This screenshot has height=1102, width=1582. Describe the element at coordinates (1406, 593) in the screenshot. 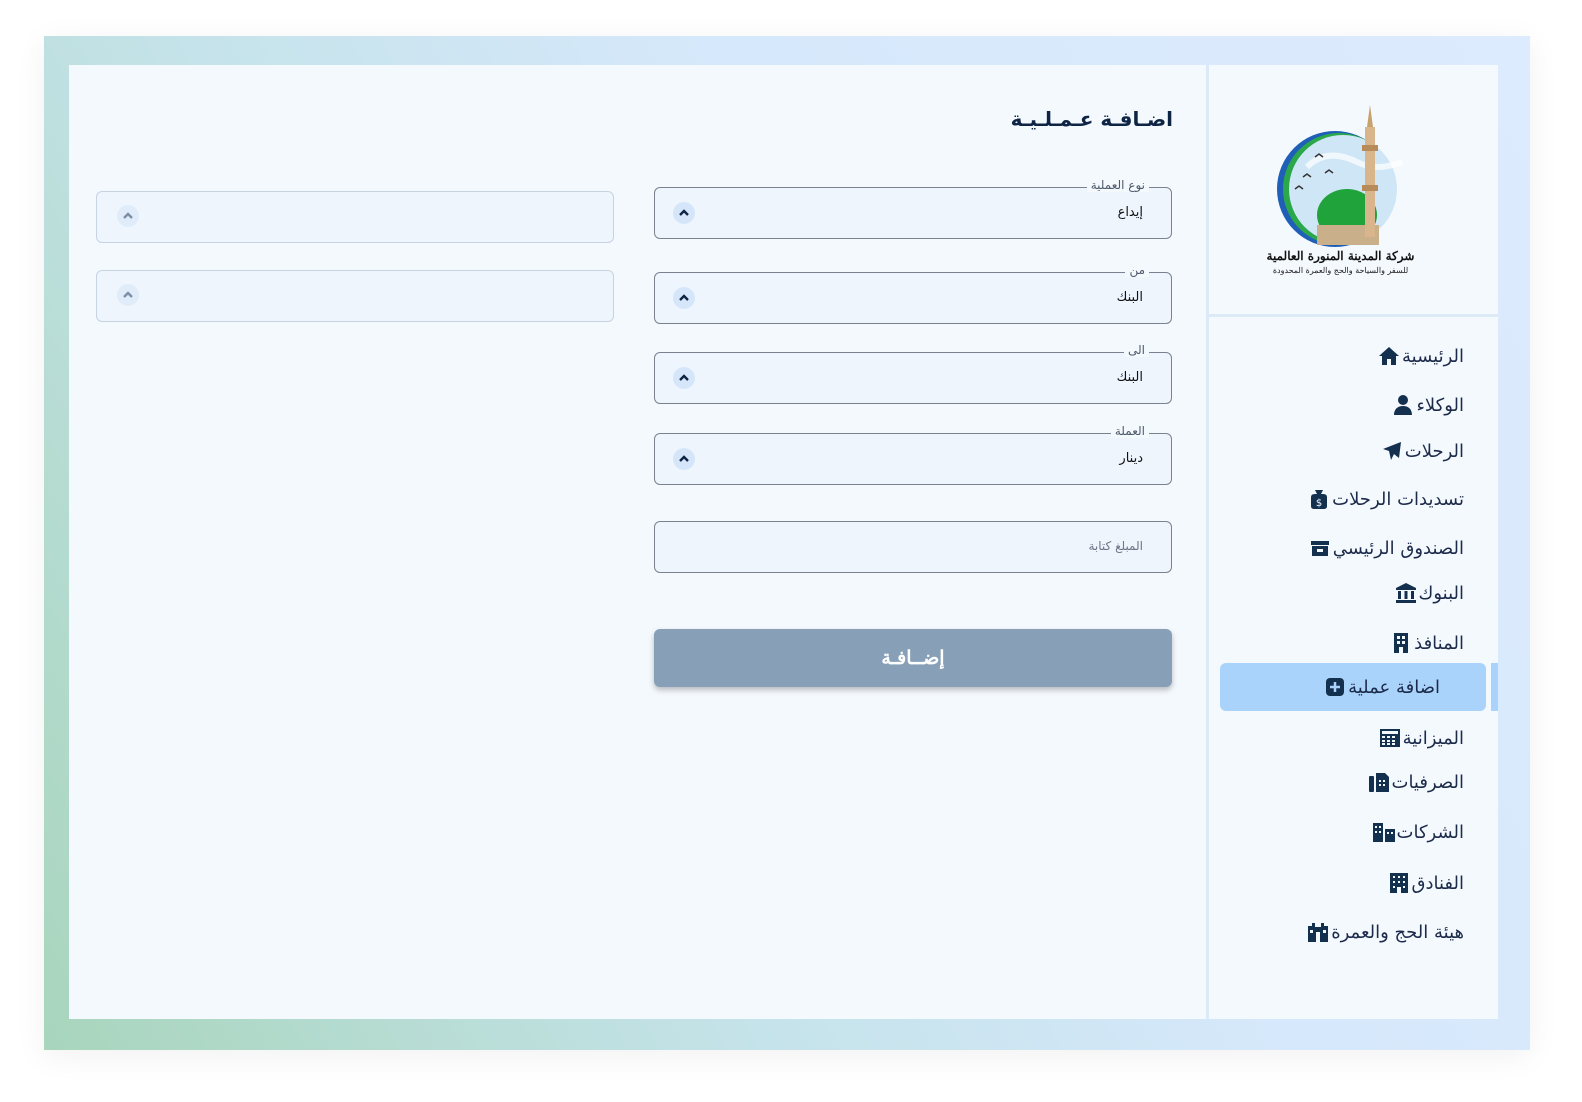

I see `bank-icon` at that location.